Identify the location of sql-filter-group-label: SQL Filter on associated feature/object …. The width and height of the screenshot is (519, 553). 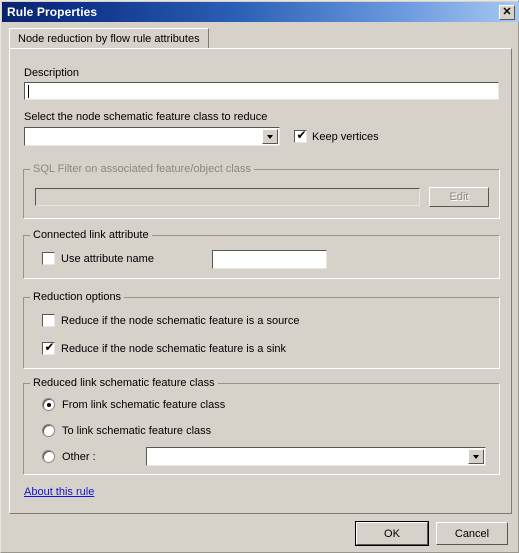
(142, 169).